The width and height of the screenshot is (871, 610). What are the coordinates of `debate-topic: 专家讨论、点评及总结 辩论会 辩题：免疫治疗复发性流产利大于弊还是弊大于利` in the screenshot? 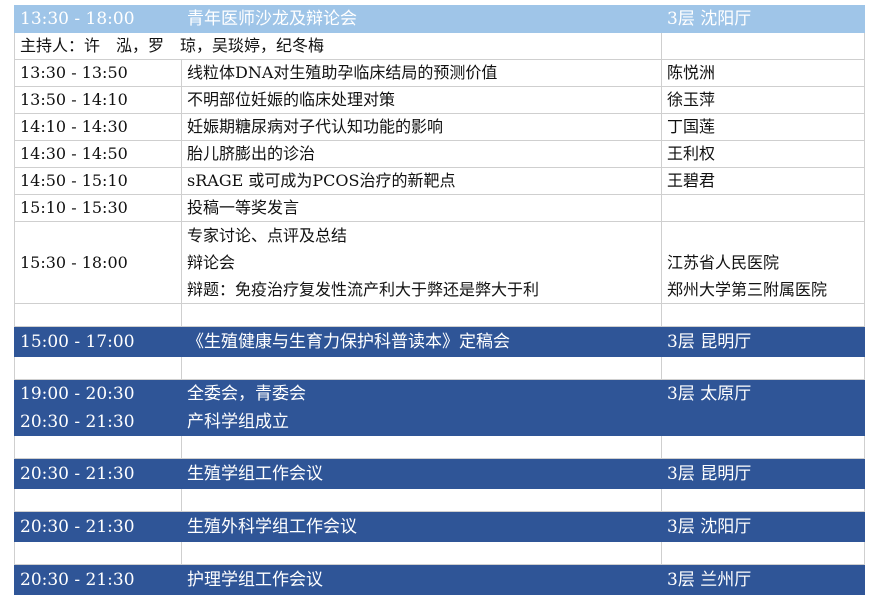 It's located at (421, 262).